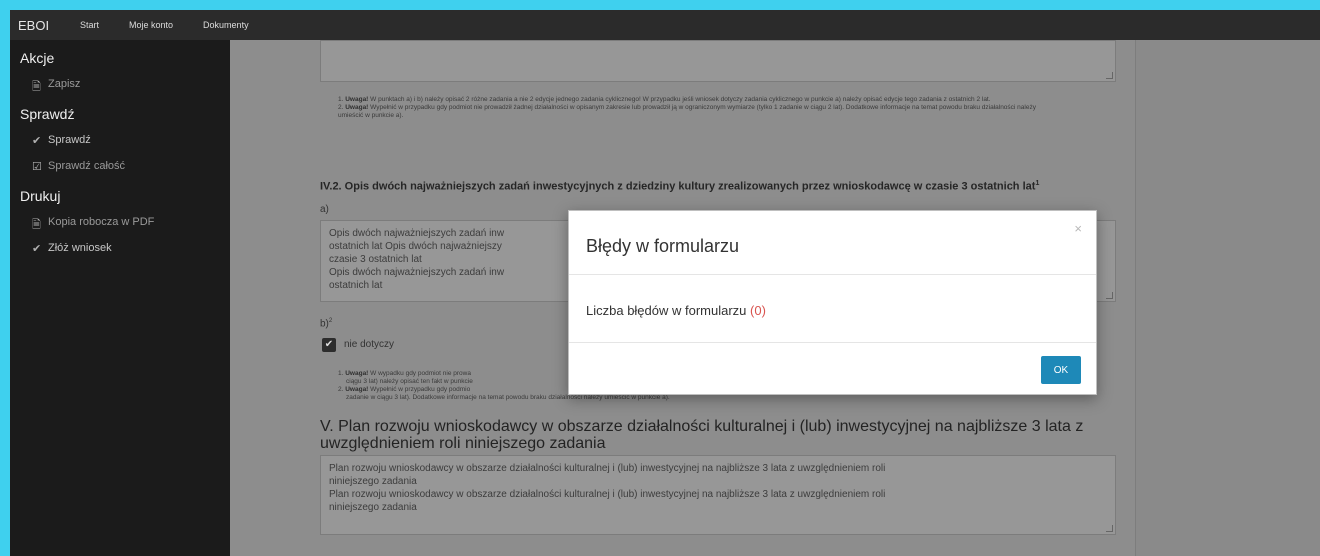 The width and height of the screenshot is (1320, 556). What do you see at coordinates (64, 84) in the screenshot?
I see `sidebar-item-label: Zapisz` at bounding box center [64, 84].